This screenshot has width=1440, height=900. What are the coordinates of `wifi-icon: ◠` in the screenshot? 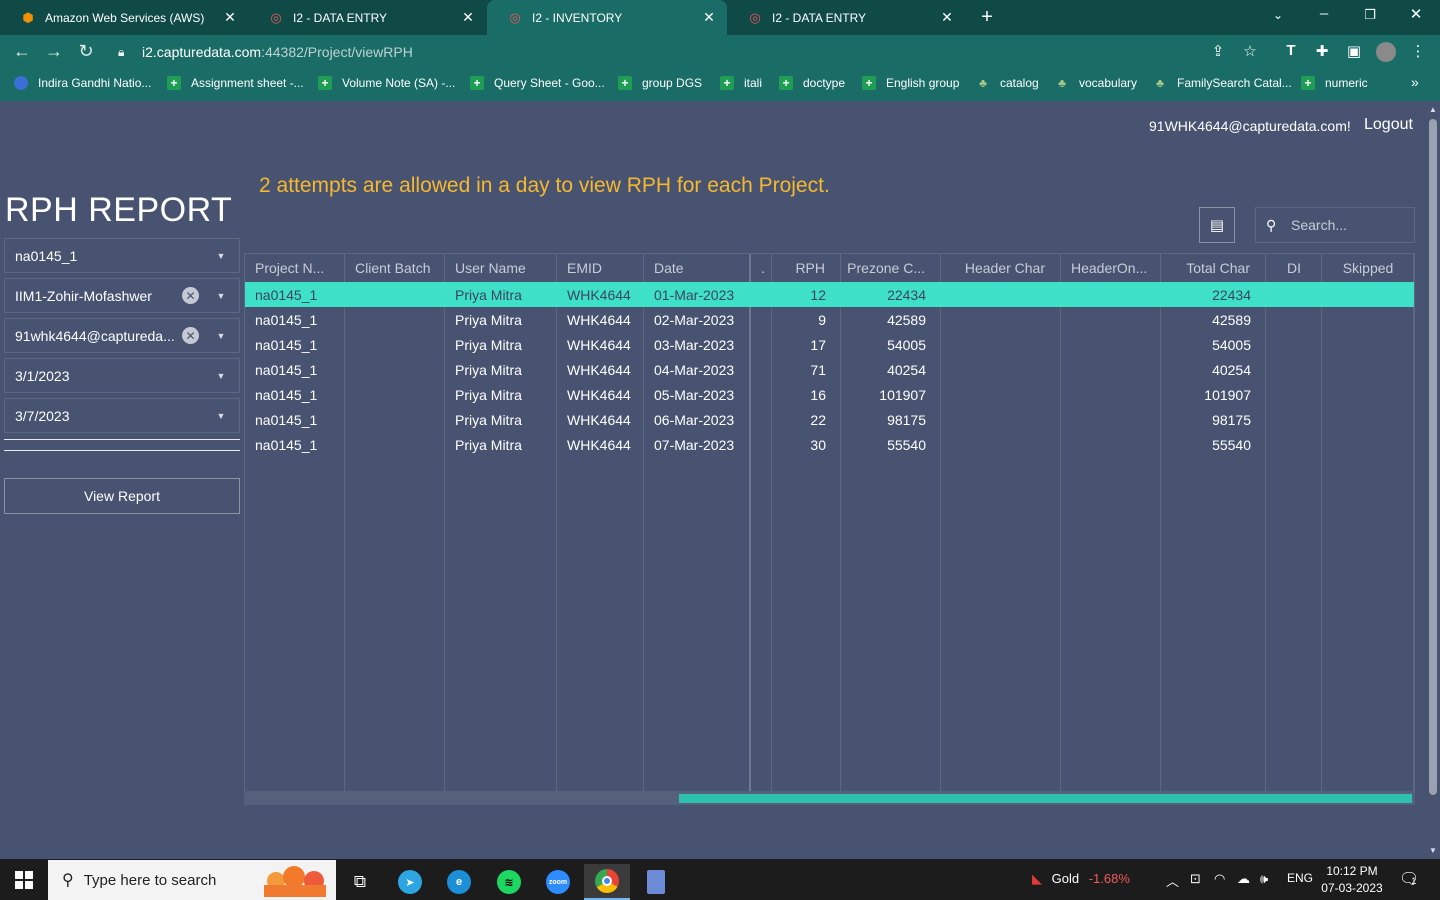 It's located at (1219, 879).